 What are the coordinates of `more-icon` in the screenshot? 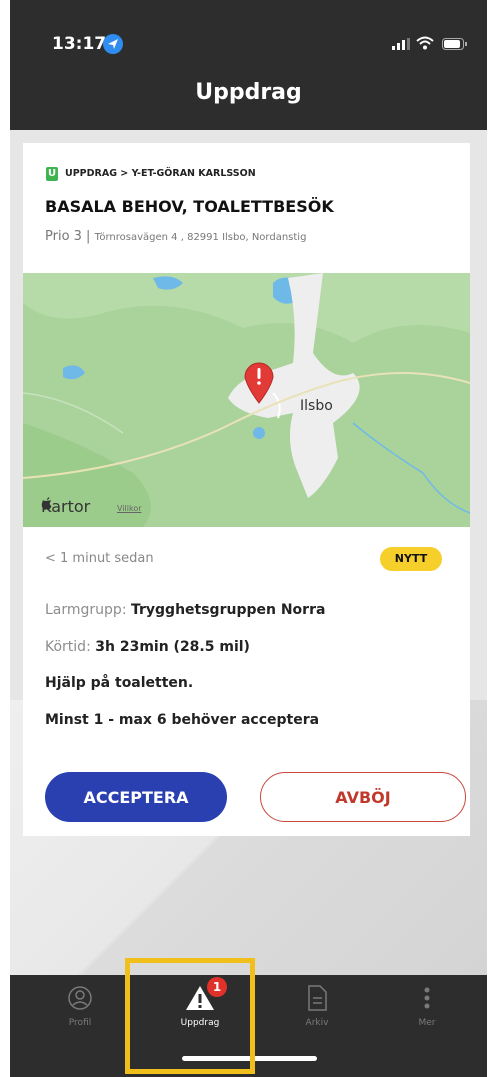 It's located at (427, 998).